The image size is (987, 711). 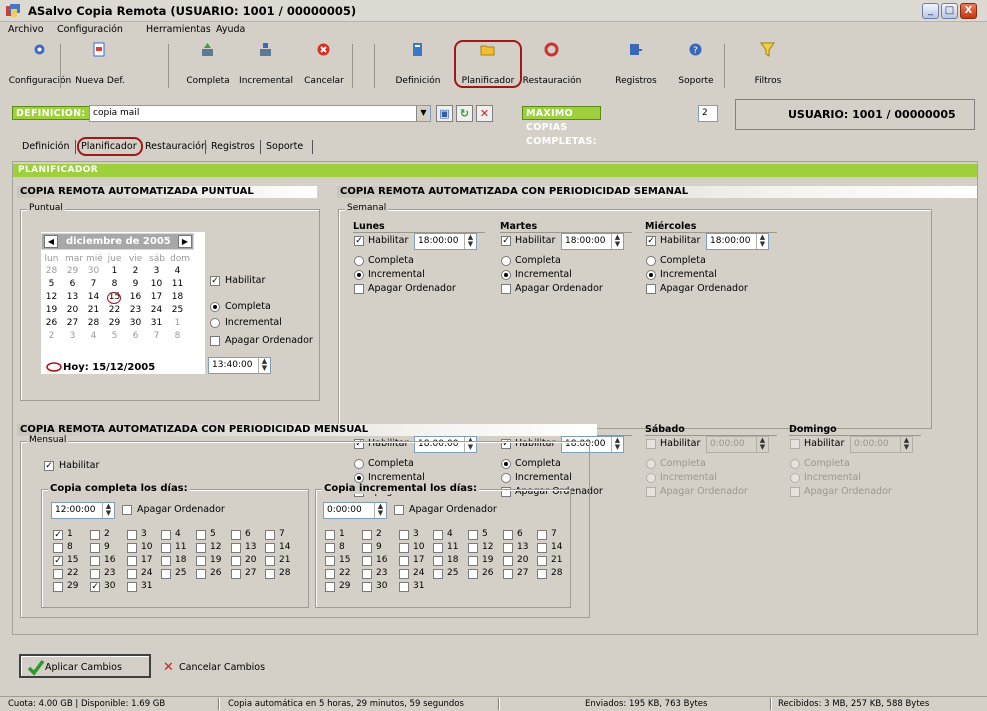 What do you see at coordinates (215, 341) in the screenshot?
I see `puntual-shutdown-checkbox` at bounding box center [215, 341].